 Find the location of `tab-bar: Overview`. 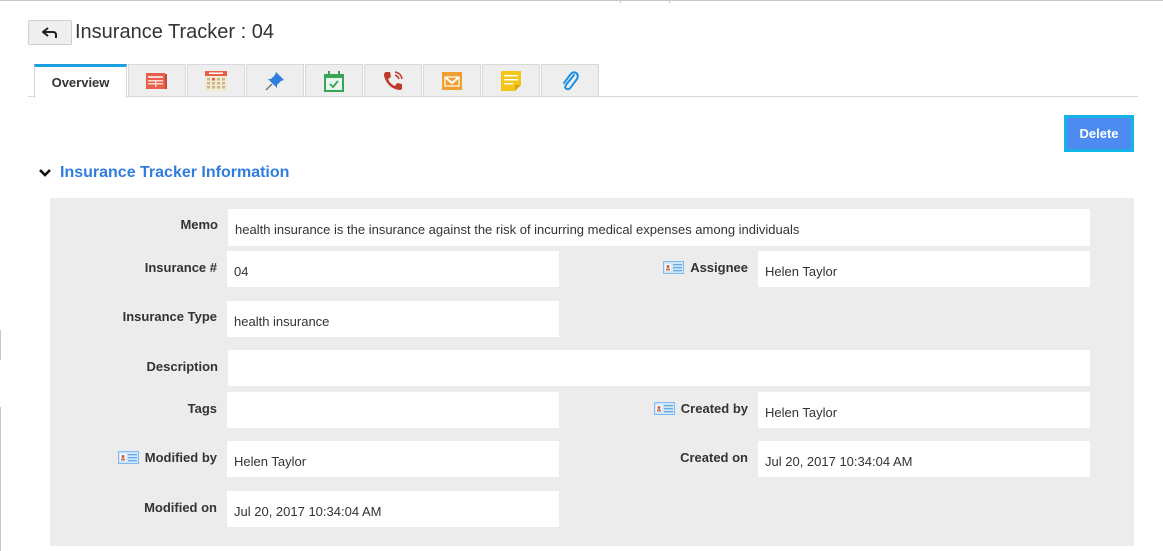

tab-bar: Overview is located at coordinates (317, 81).